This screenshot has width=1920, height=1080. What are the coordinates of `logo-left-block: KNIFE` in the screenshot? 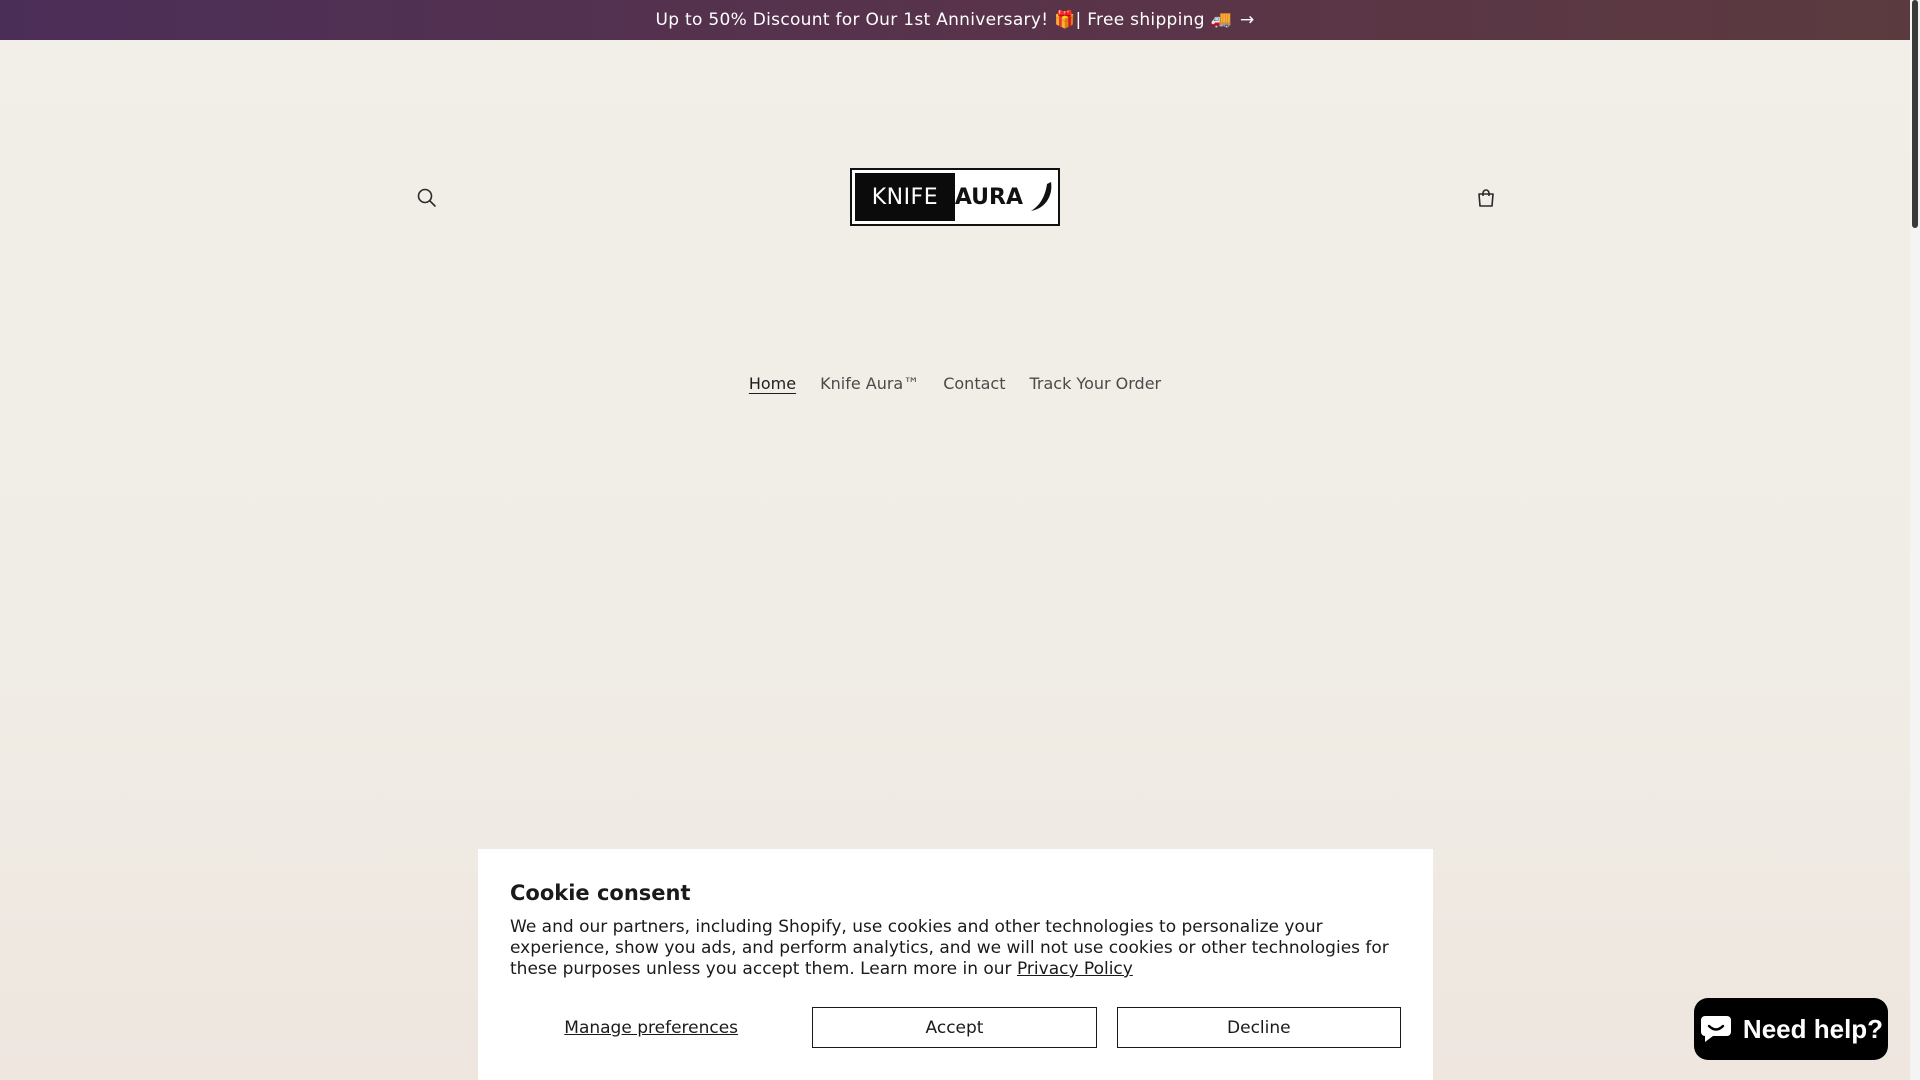 It's located at (905, 197).